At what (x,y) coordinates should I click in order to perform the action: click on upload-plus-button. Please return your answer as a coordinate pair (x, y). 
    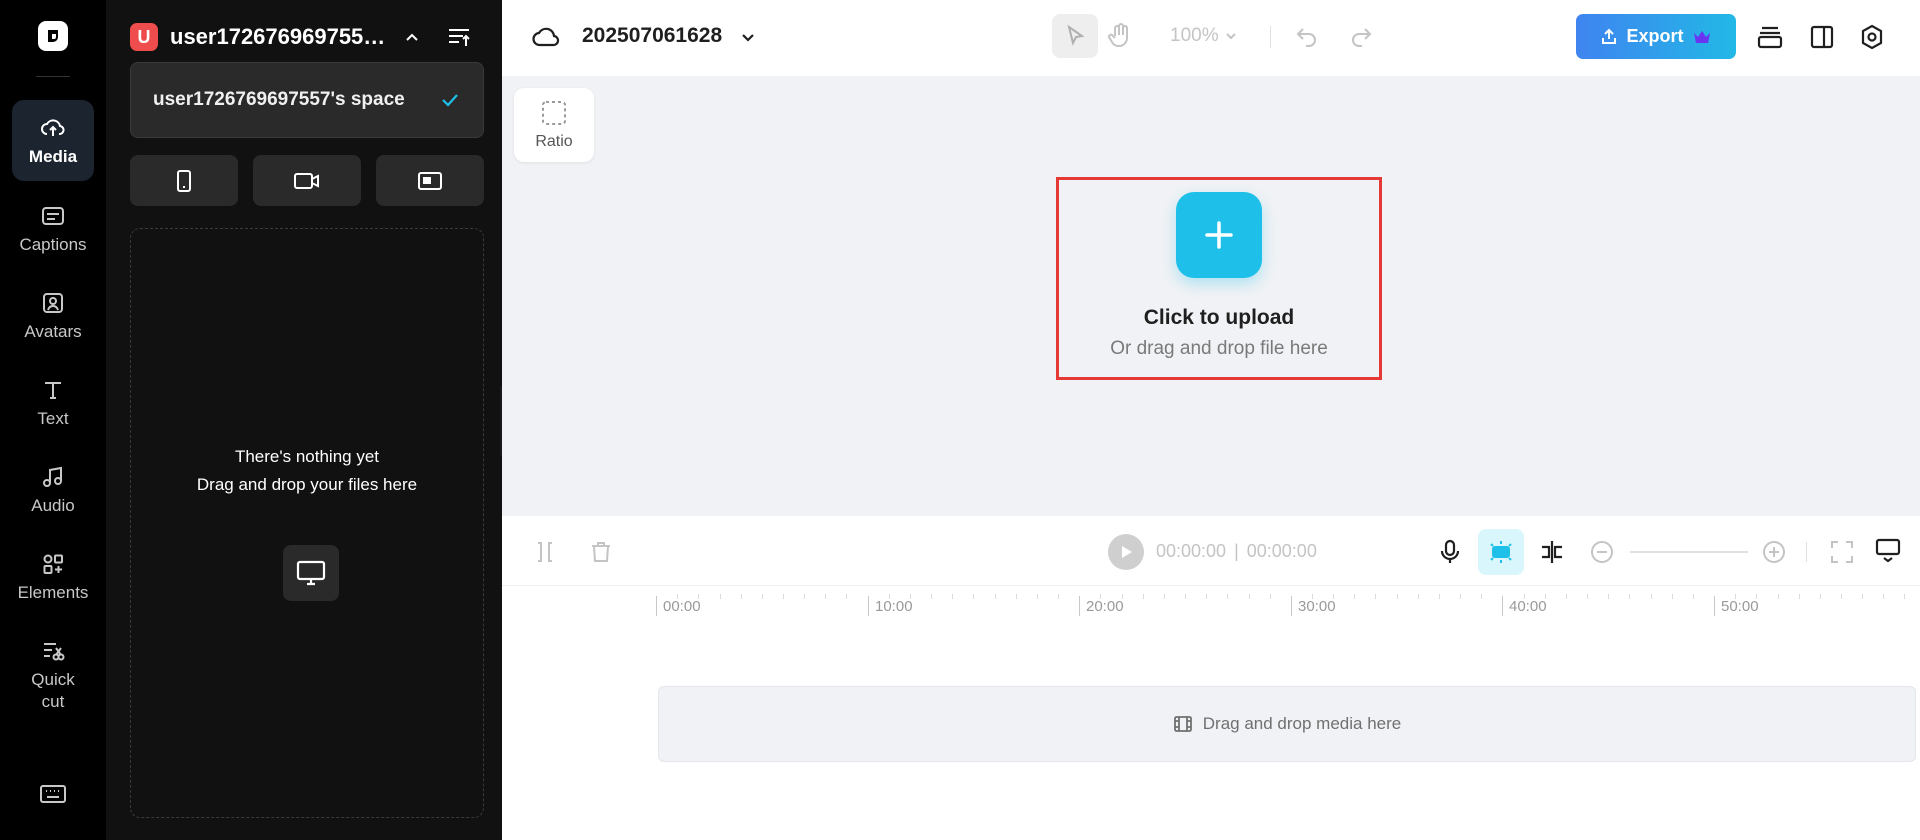
    Looking at the image, I should click on (1219, 235).